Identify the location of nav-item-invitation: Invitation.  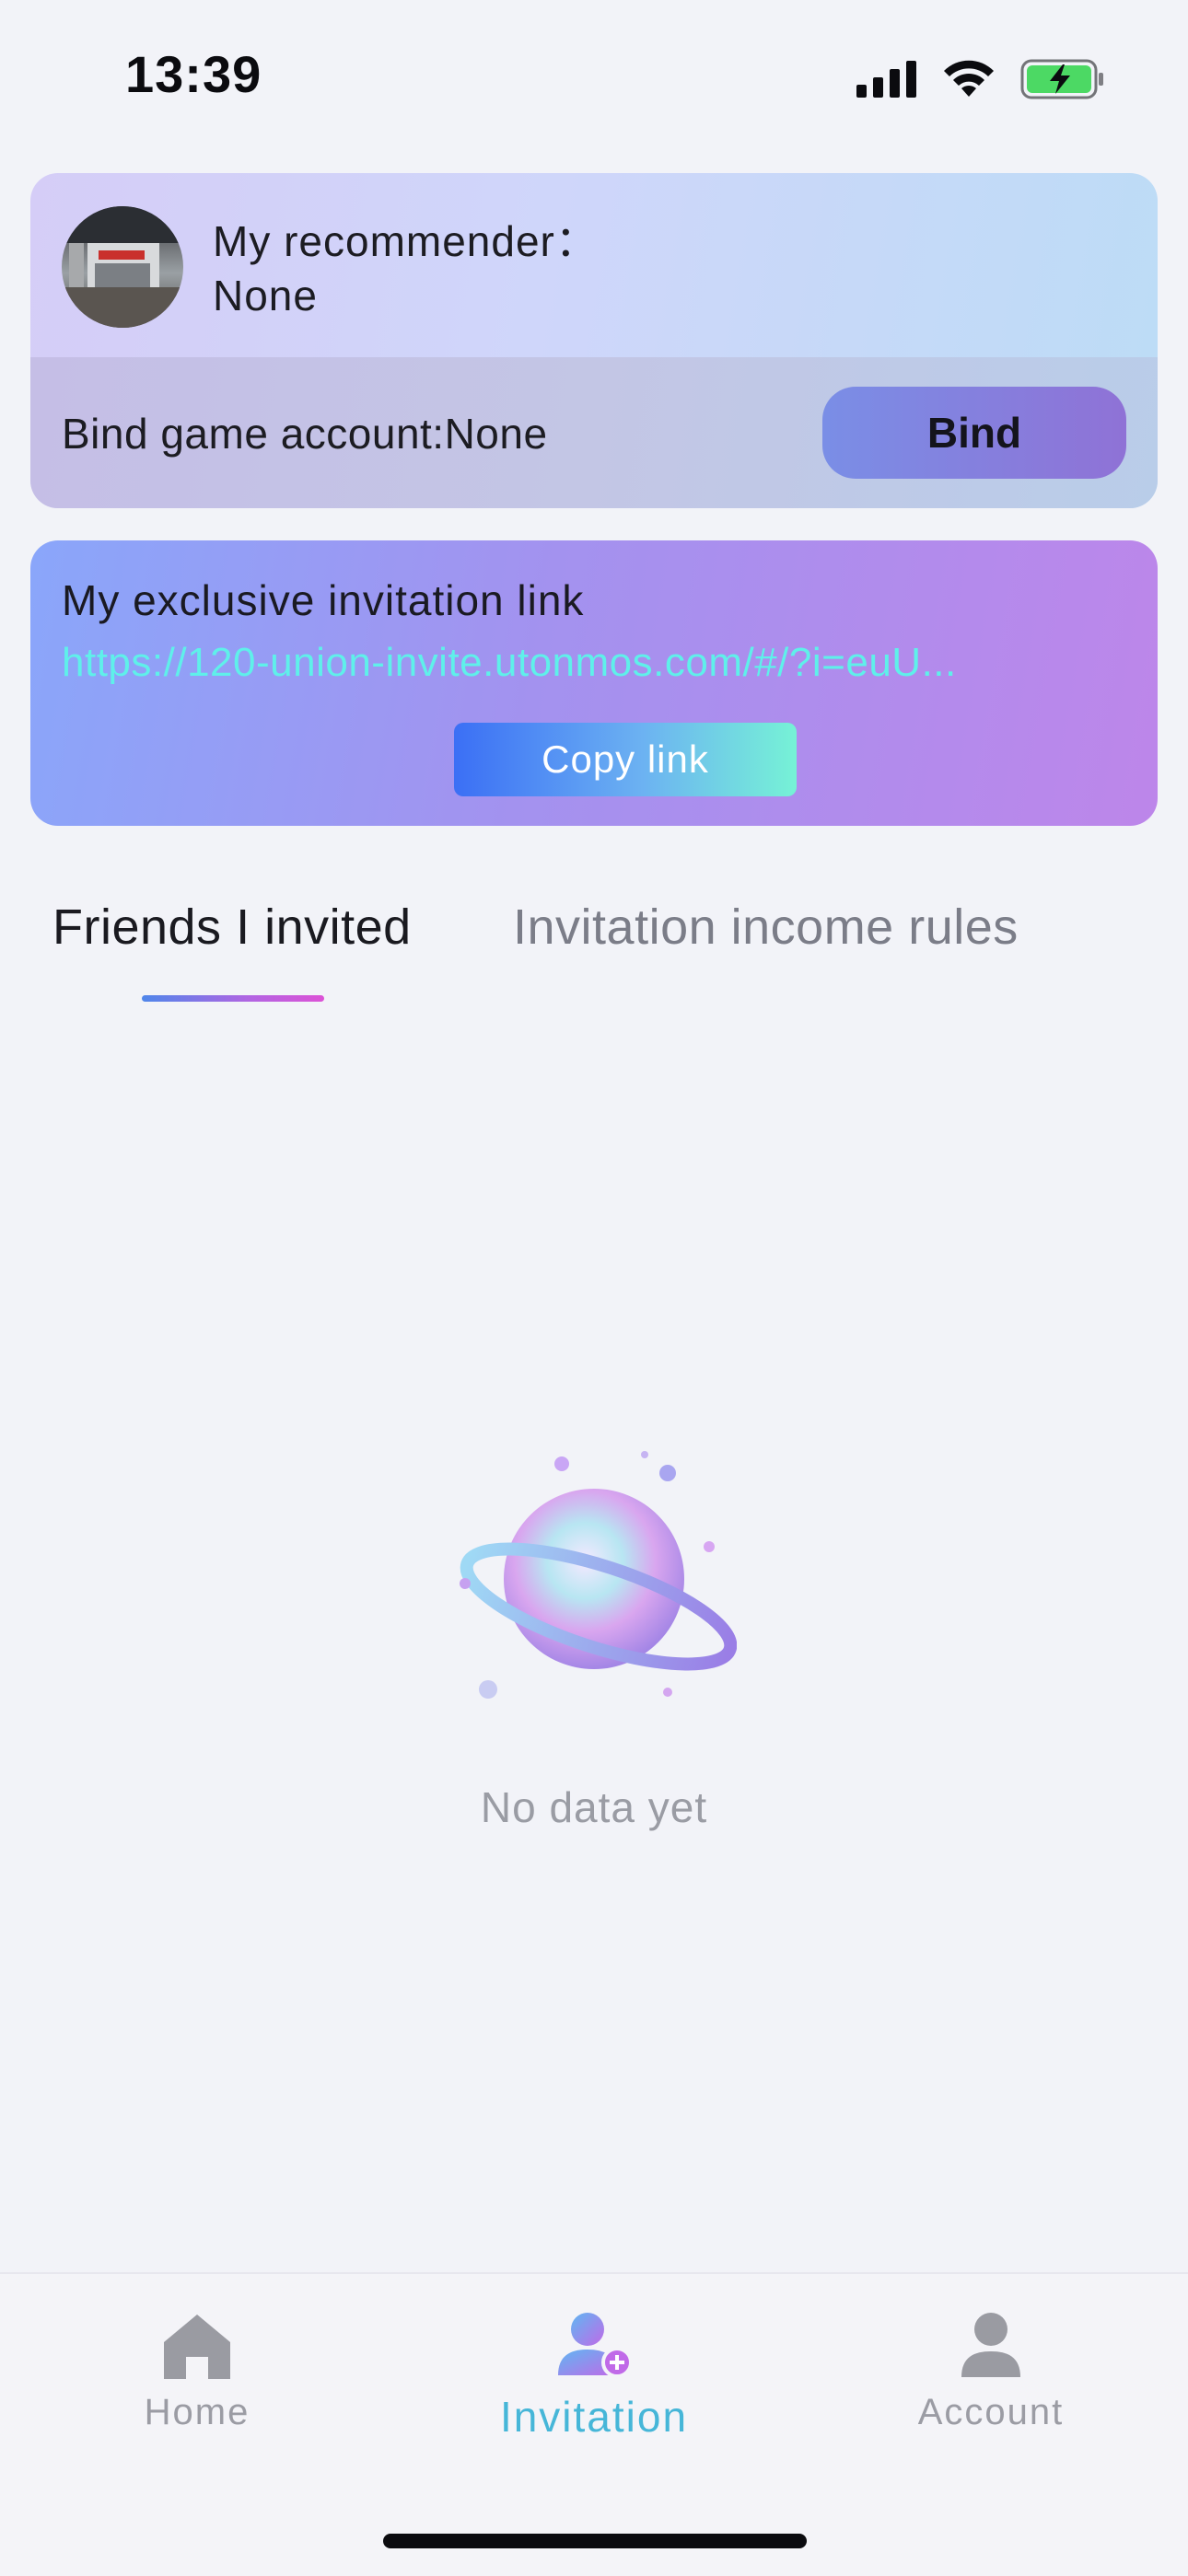
(594, 2375).